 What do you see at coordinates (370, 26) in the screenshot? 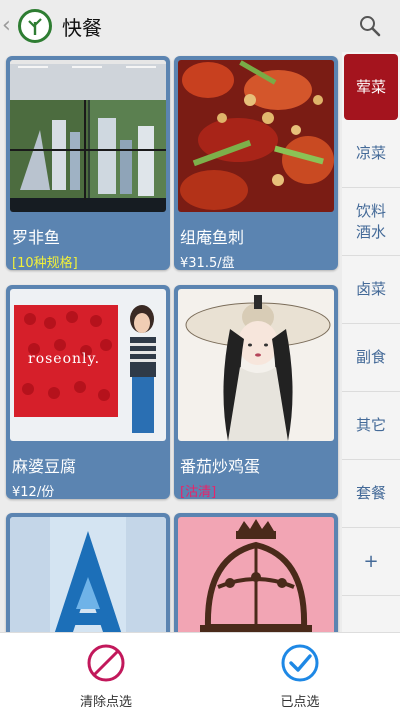
I see `search-icon` at bounding box center [370, 26].